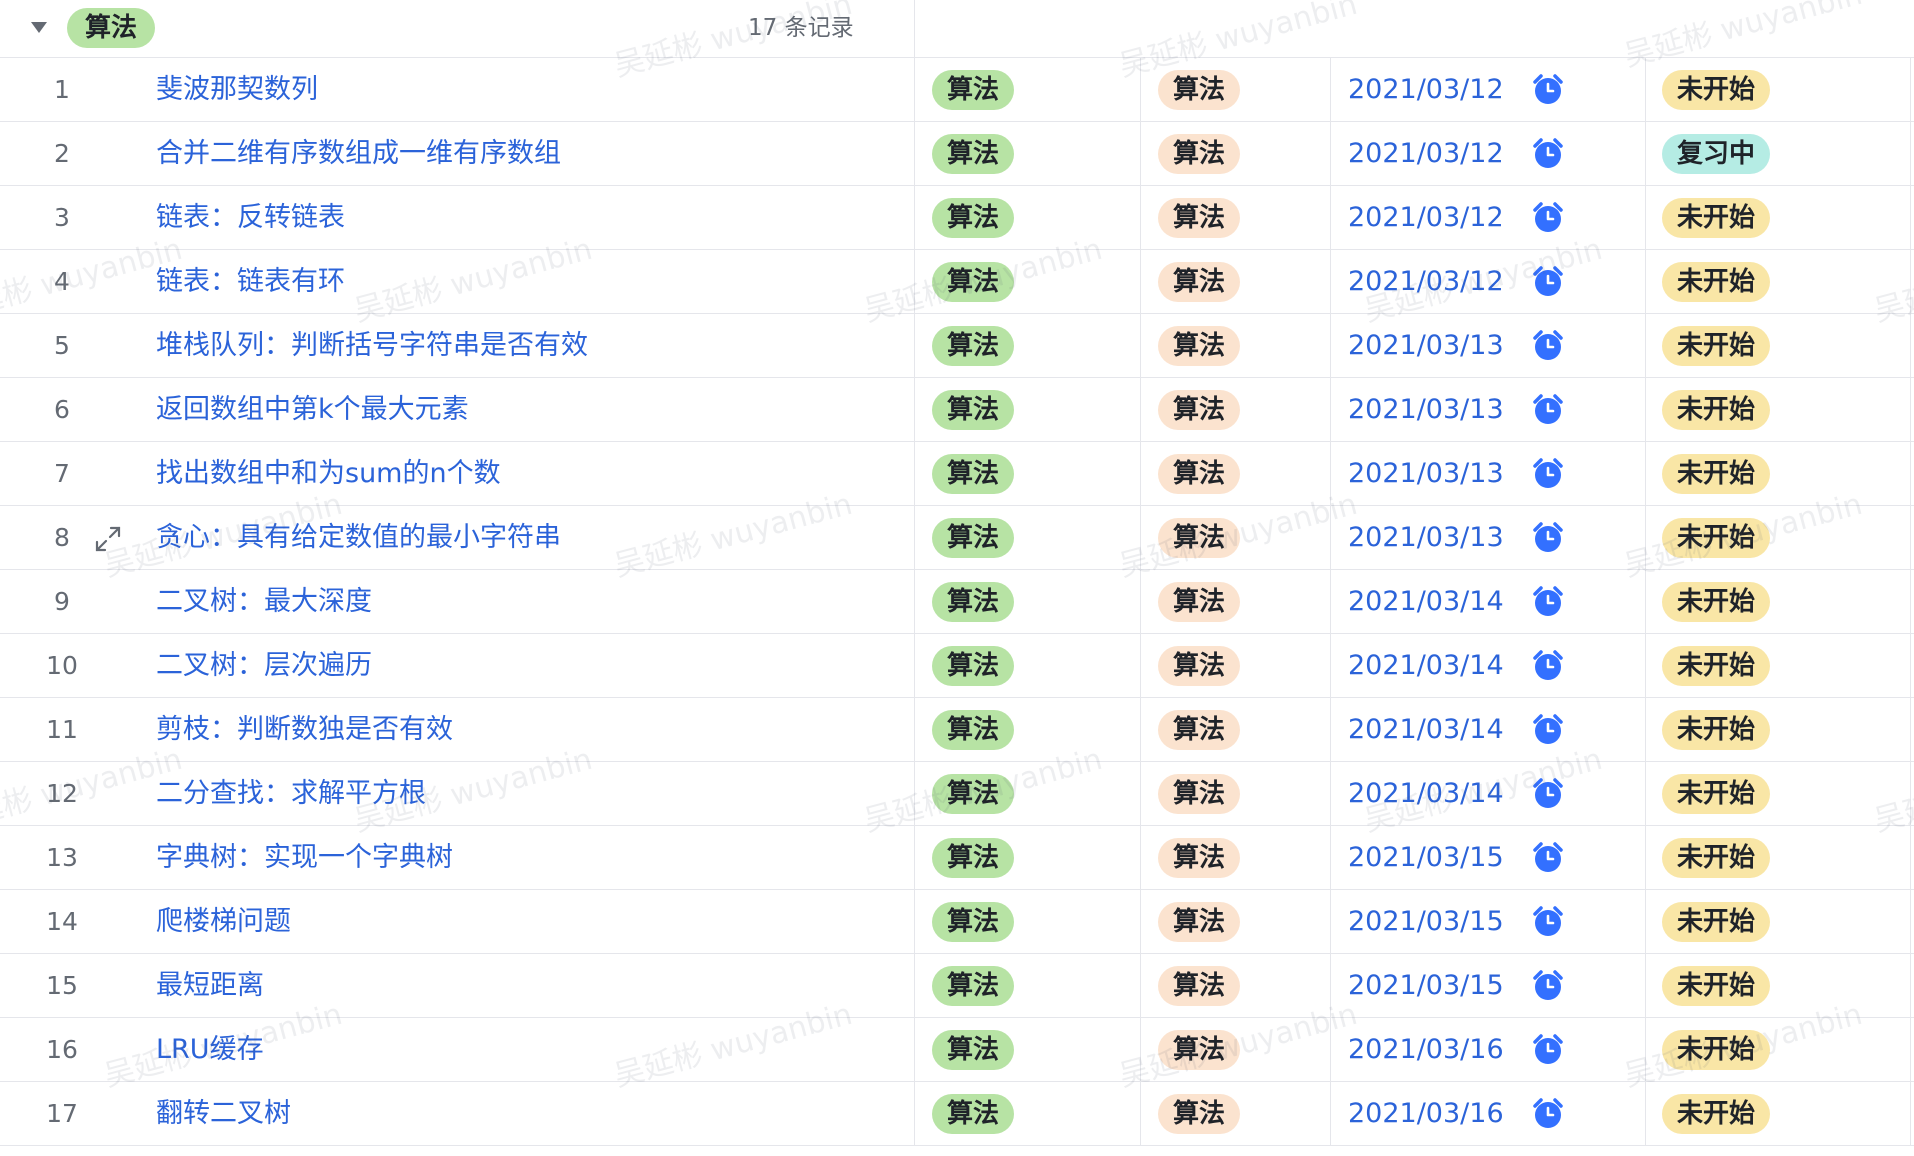  Describe the element at coordinates (304, 729) in the screenshot. I see `record-title-link: 剪枝：判断数独是否有效` at that location.